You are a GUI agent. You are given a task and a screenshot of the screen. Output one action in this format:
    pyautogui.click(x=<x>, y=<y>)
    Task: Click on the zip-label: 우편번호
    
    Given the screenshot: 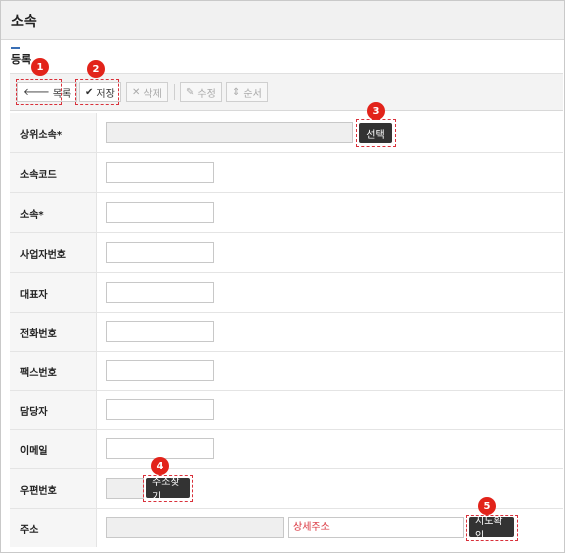 What is the action you would take?
    pyautogui.click(x=38, y=491)
    